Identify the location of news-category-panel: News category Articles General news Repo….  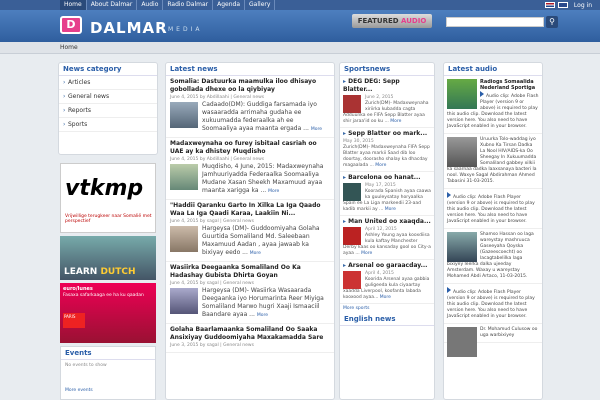
(108, 108).